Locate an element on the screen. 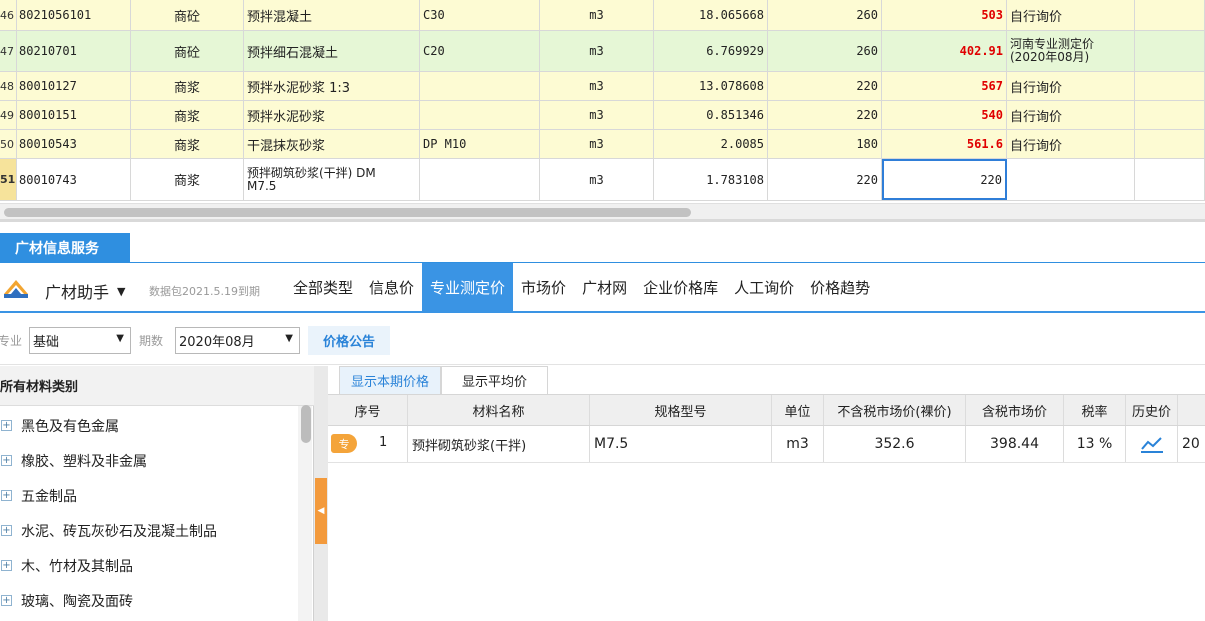  specialty-select: 基础 ▼ is located at coordinates (80, 340).